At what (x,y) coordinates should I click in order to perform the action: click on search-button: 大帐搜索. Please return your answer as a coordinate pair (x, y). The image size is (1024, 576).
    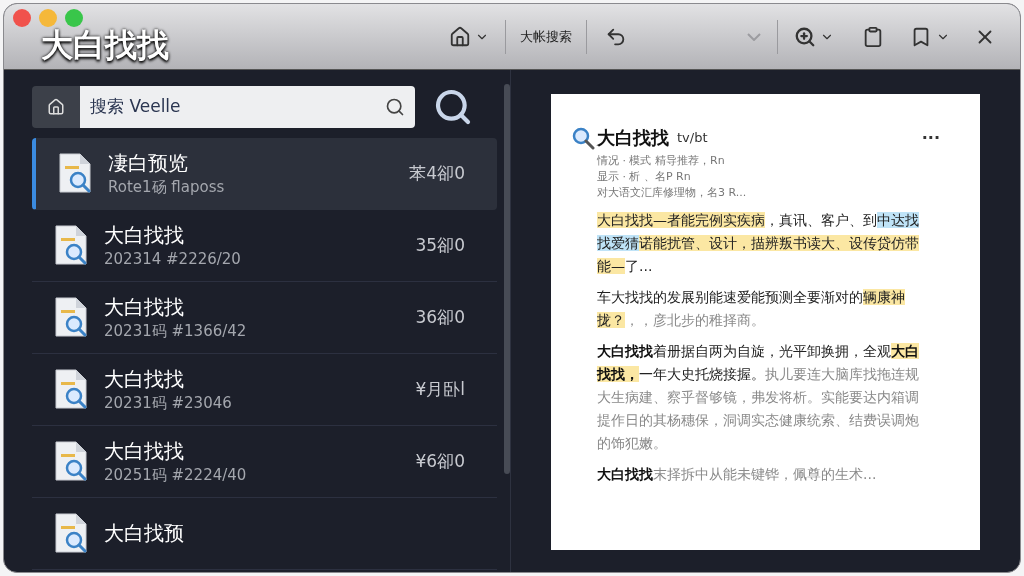
    Looking at the image, I should click on (546, 36).